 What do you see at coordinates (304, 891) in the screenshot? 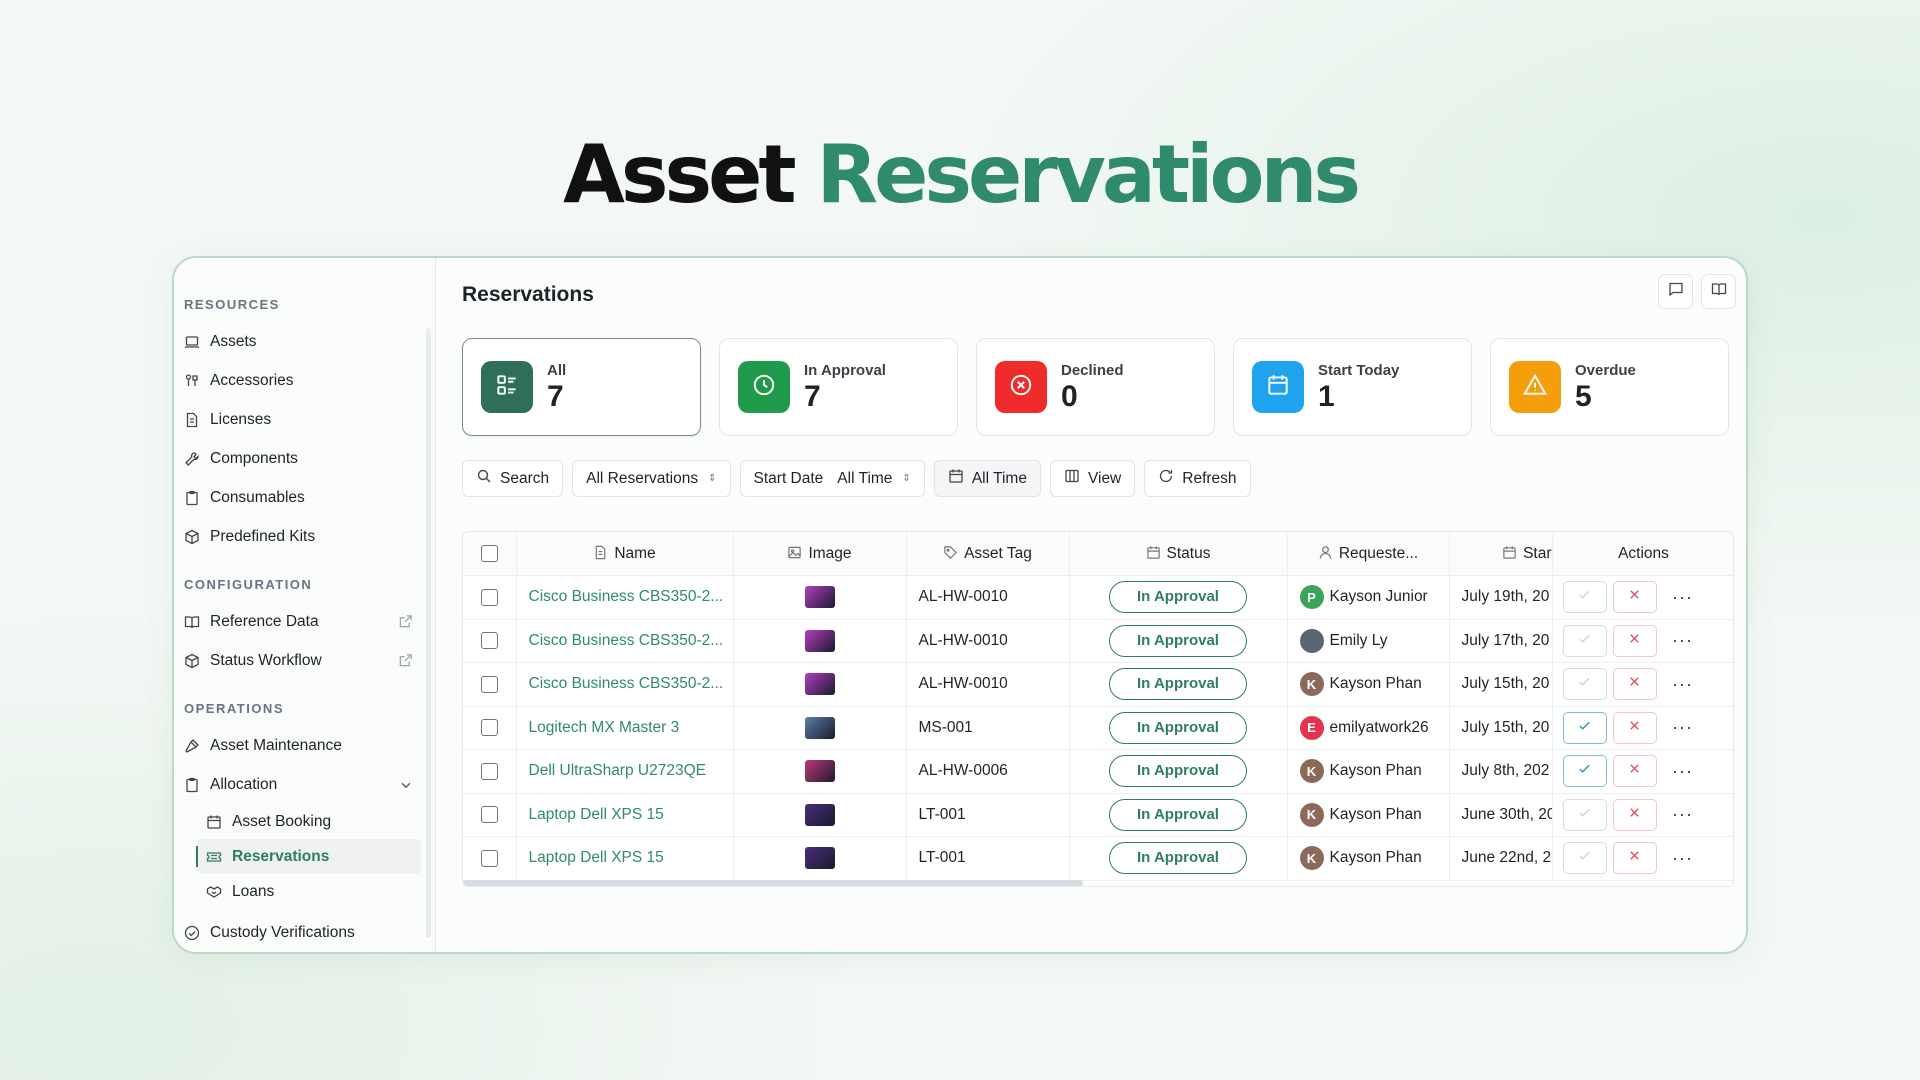
I see `sidebar-item-loans: Loans` at bounding box center [304, 891].